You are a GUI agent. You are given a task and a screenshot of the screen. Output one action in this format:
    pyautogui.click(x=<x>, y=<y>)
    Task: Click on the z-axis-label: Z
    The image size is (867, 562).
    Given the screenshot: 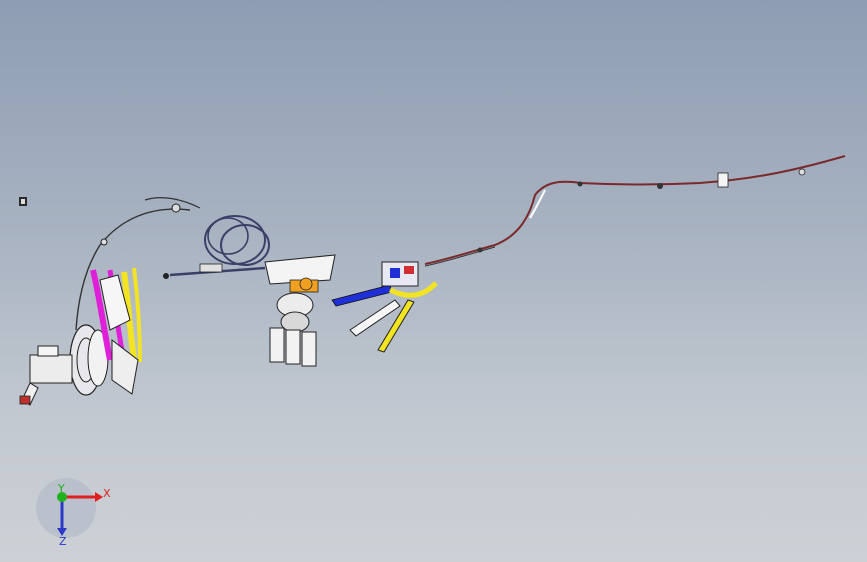 What is the action you would take?
    pyautogui.click(x=63, y=541)
    